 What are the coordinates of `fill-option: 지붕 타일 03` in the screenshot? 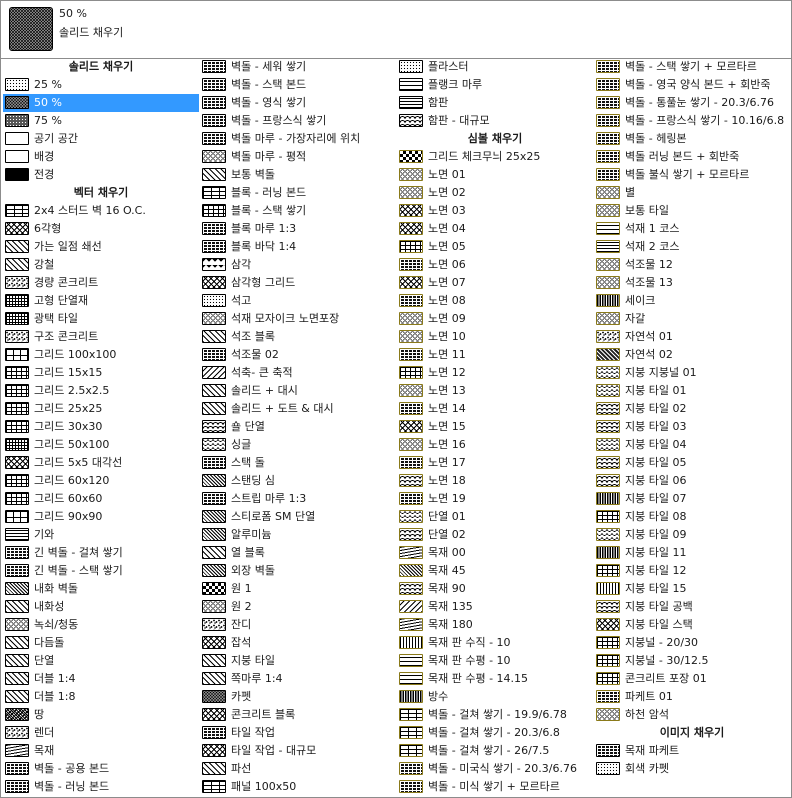 It's located at (692, 427).